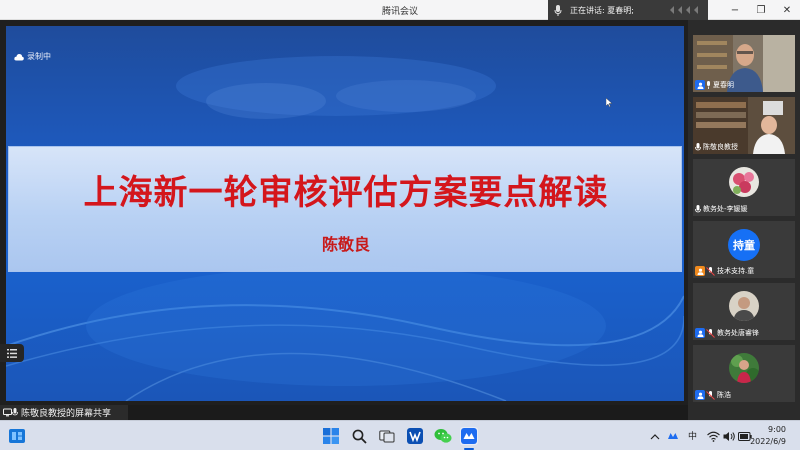 The width and height of the screenshot is (800, 450). I want to click on participant-list: 夏春明 陈敬良教授 教务处-李媛媛 持童 技术支持.童 教务处唐睿锋 陈浩, so click(744, 220).